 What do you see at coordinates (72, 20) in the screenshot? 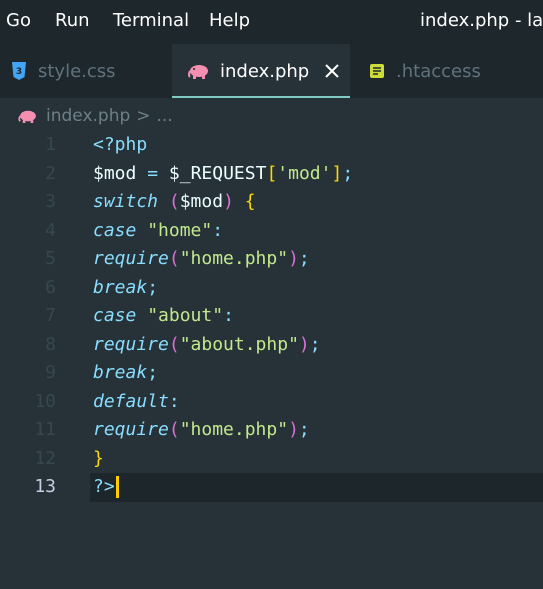
I see `menu-run: Run` at bounding box center [72, 20].